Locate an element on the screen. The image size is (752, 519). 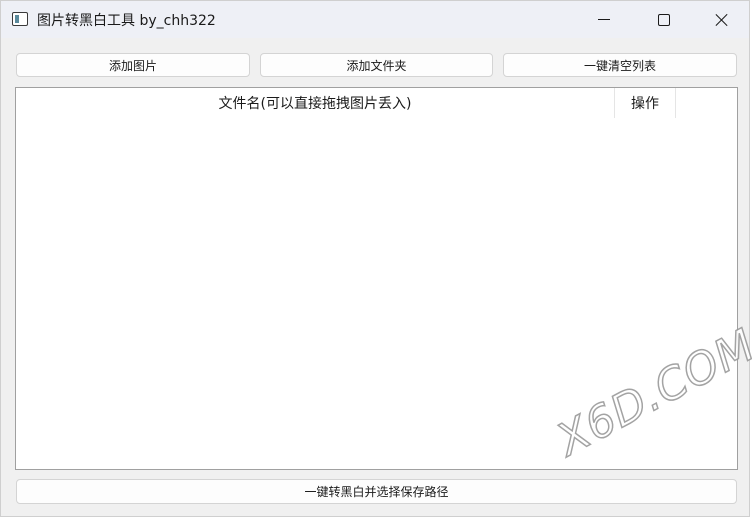
add-image-button: 添加图片 is located at coordinates (133, 65).